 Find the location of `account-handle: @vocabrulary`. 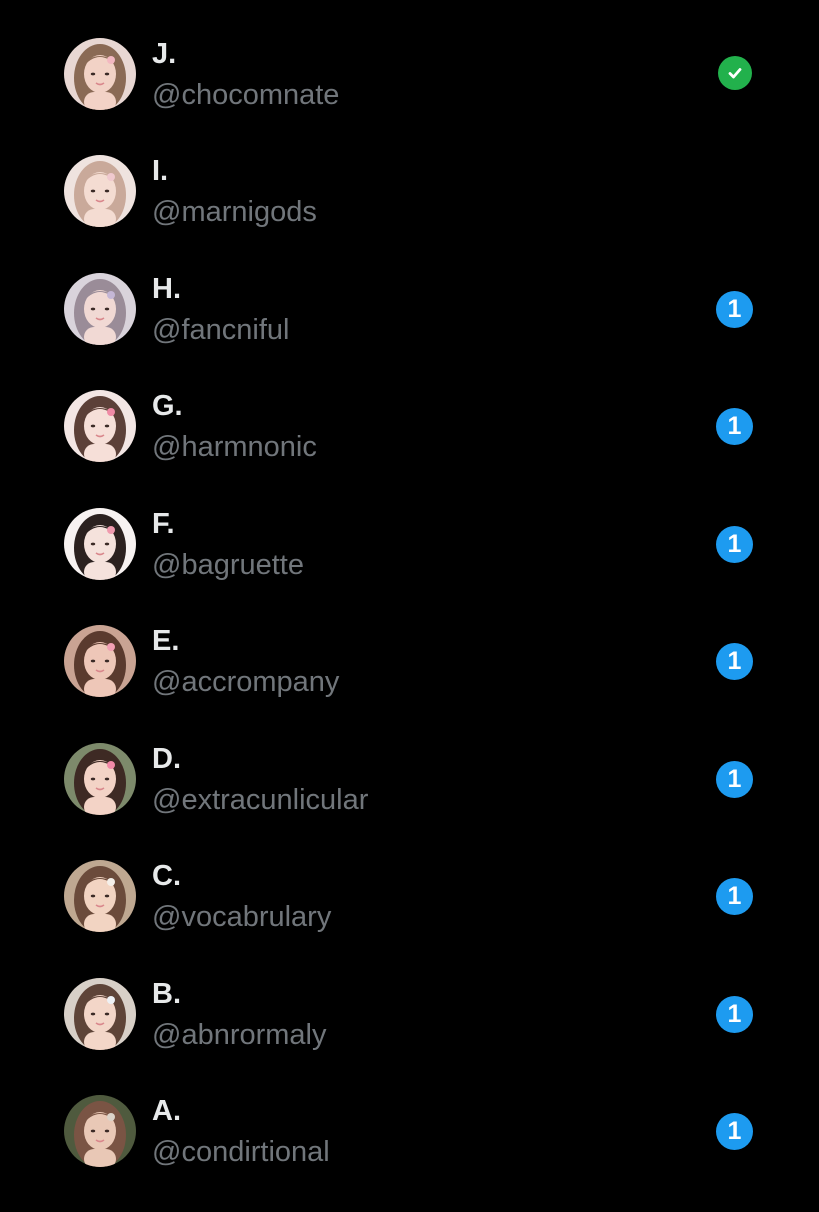

account-handle: @vocabrulary is located at coordinates (242, 917).